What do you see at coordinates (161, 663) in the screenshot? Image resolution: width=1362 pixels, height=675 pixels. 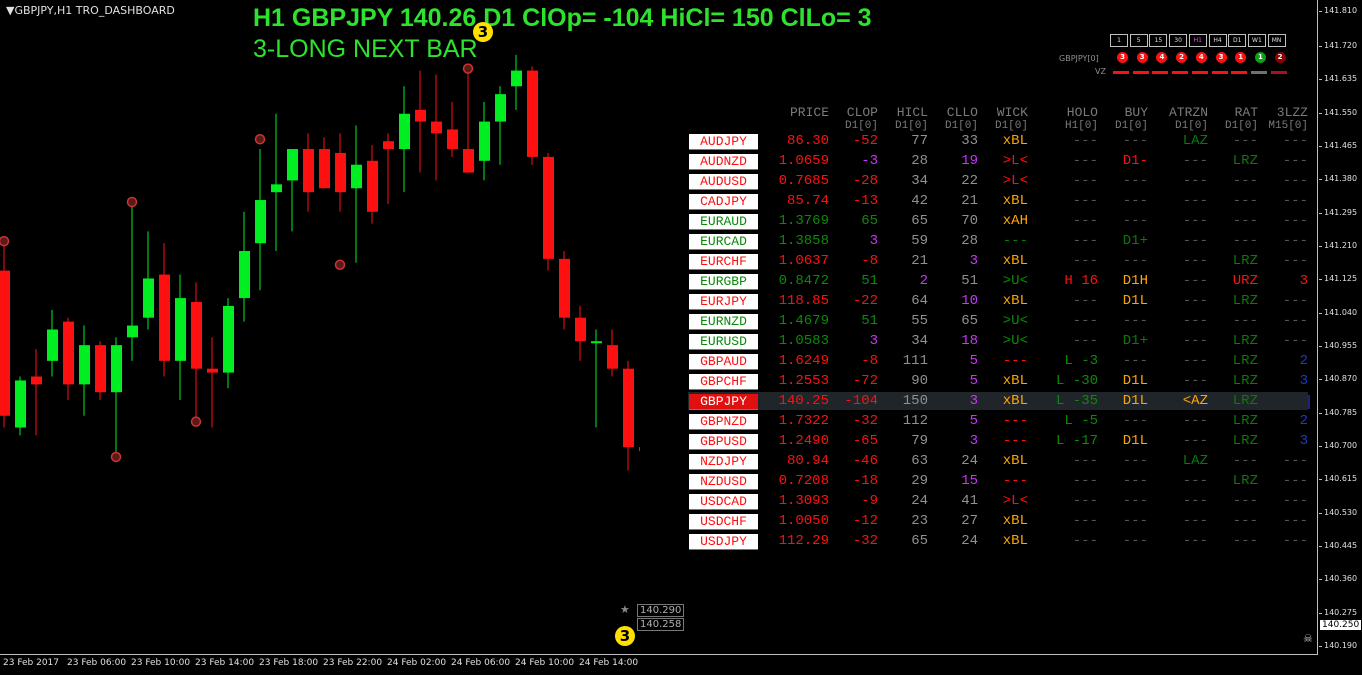 I see `time-tick-label: 23 Feb 10:00` at bounding box center [161, 663].